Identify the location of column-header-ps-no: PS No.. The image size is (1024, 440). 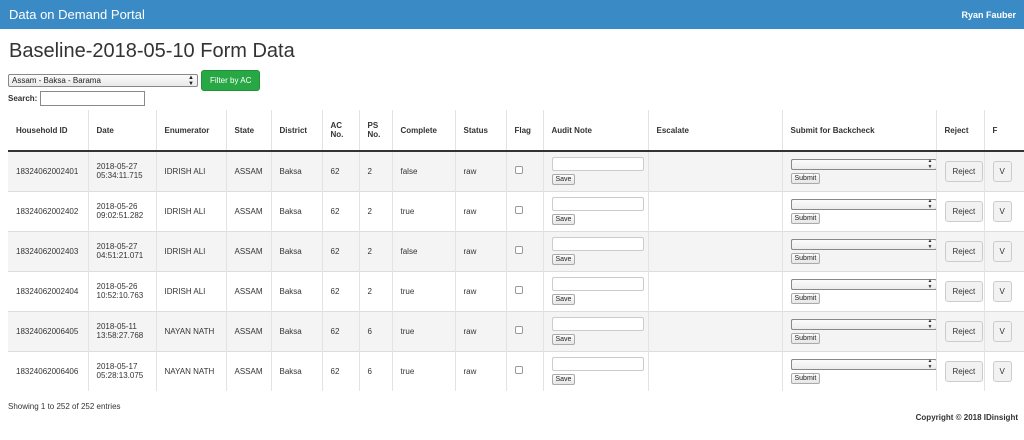
(376, 131).